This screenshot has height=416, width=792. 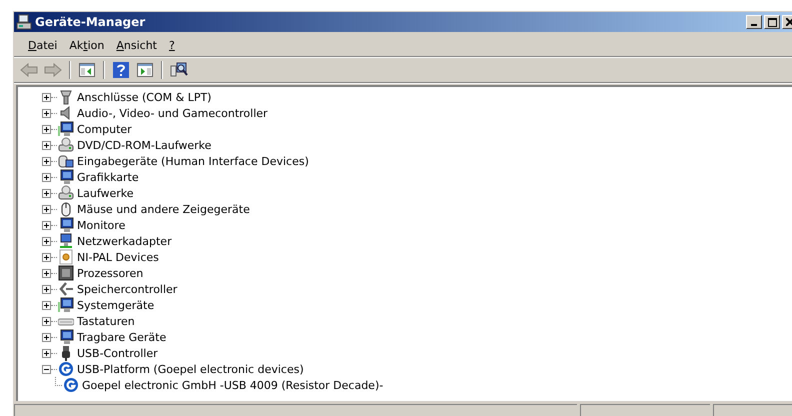 I want to click on menu-item: Ansicht, so click(x=136, y=45).